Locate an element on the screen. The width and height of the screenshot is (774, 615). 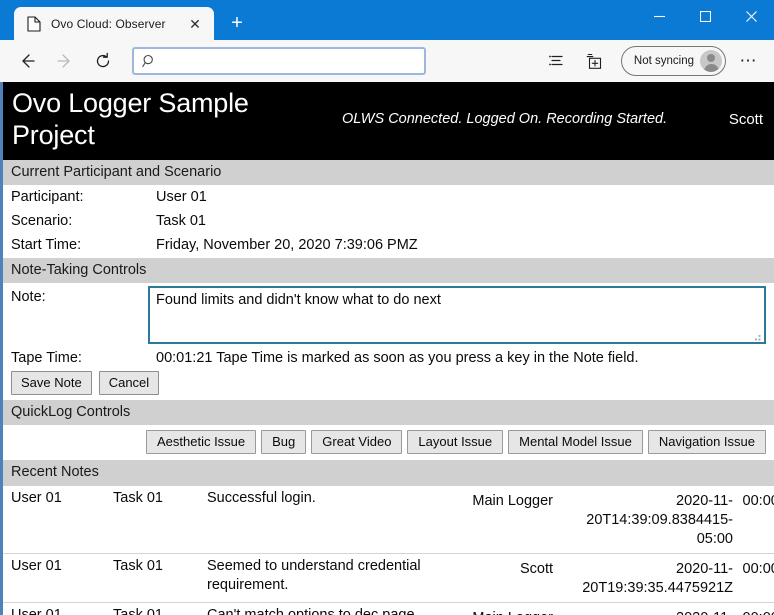
note-input-row: Note: is located at coordinates (388, 315).